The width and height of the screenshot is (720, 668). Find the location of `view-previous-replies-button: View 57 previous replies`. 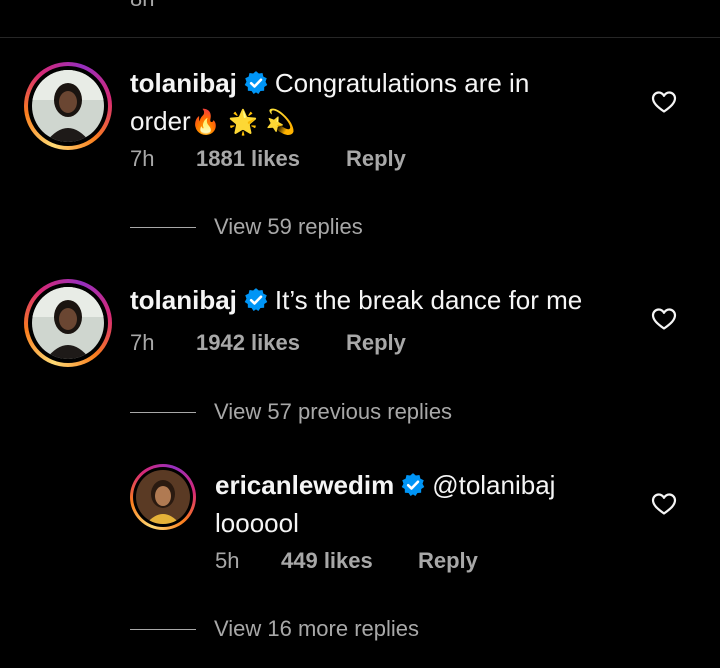

view-previous-replies-button: View 57 previous replies is located at coordinates (291, 412).